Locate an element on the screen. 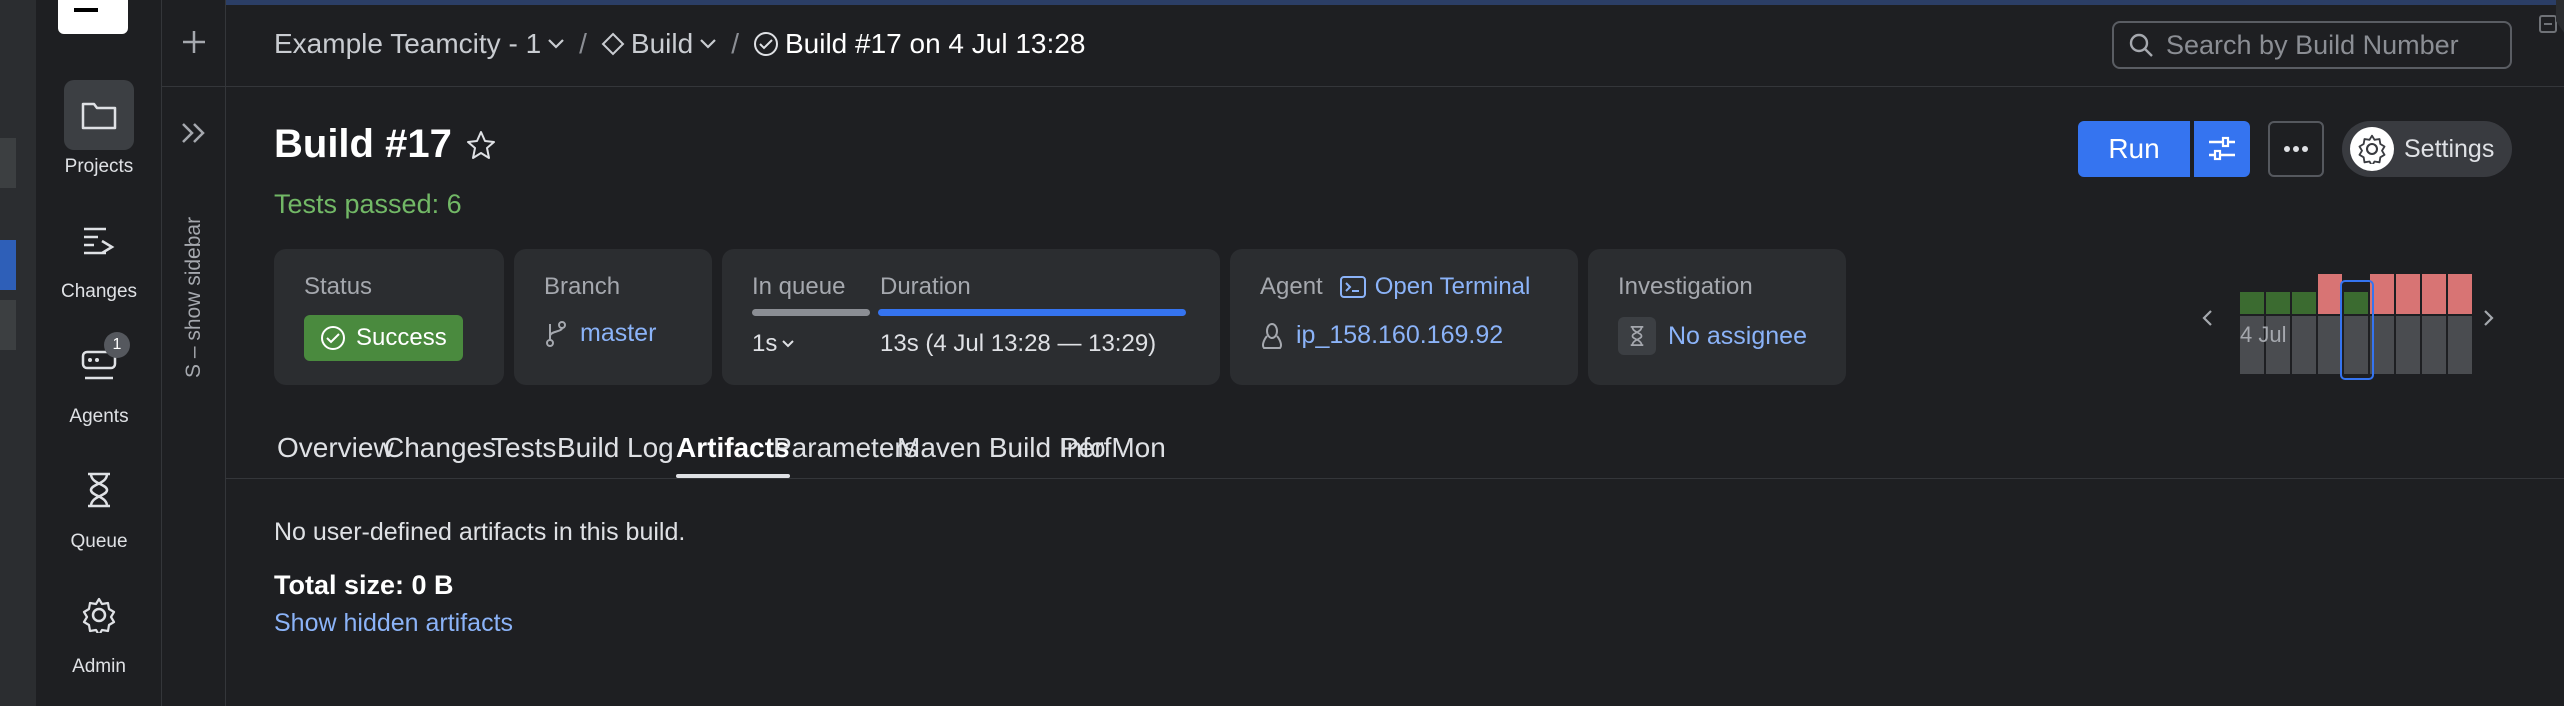 The width and height of the screenshot is (2564, 706). nav-queue-label: Queue is located at coordinates (99, 541).